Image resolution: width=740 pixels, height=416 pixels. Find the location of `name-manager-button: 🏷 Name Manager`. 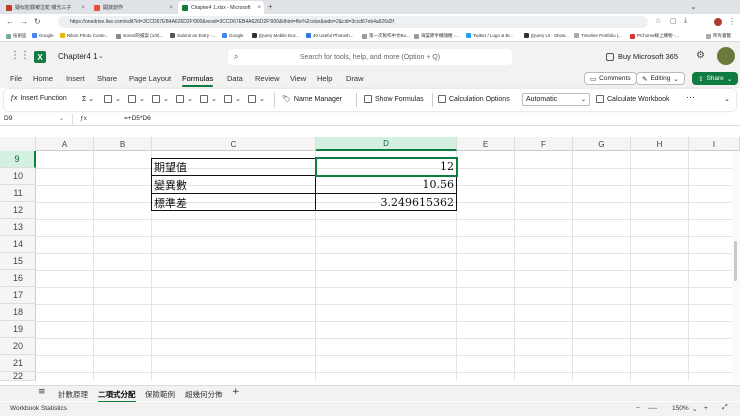

name-manager-button: 🏷 Name Manager is located at coordinates (312, 99).